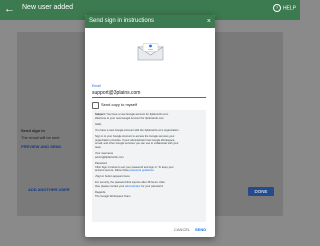  I want to click on envelope-password-icon: ****, so click(150, 52).